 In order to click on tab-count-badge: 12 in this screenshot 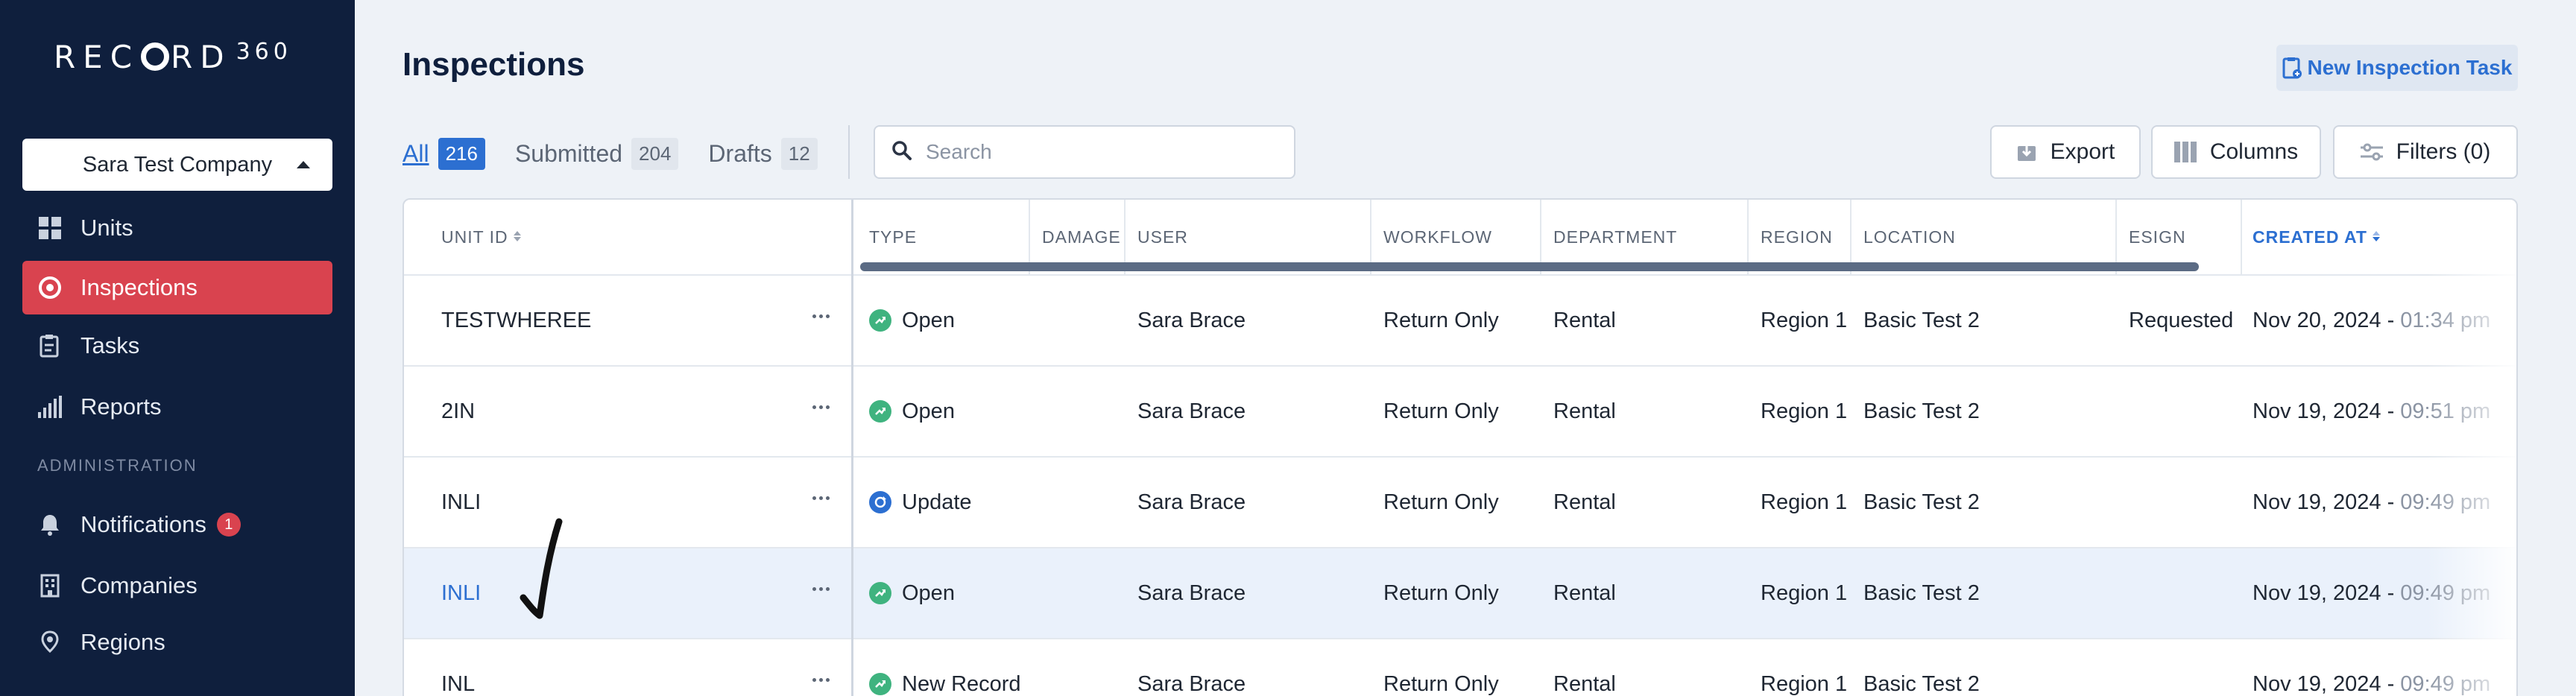, I will do `click(799, 153)`.